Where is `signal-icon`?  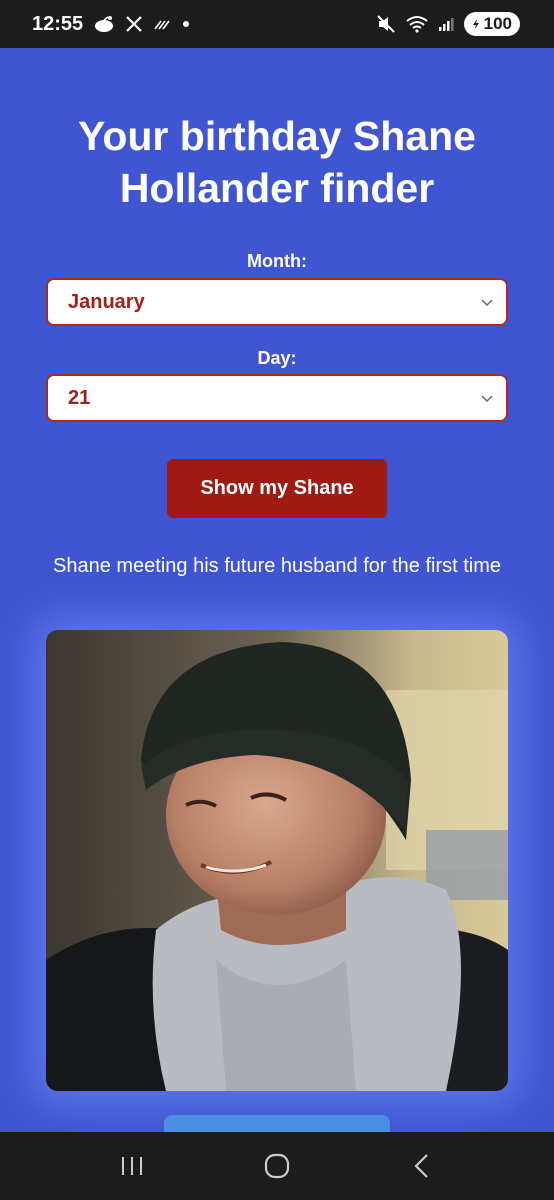 signal-icon is located at coordinates (446, 24).